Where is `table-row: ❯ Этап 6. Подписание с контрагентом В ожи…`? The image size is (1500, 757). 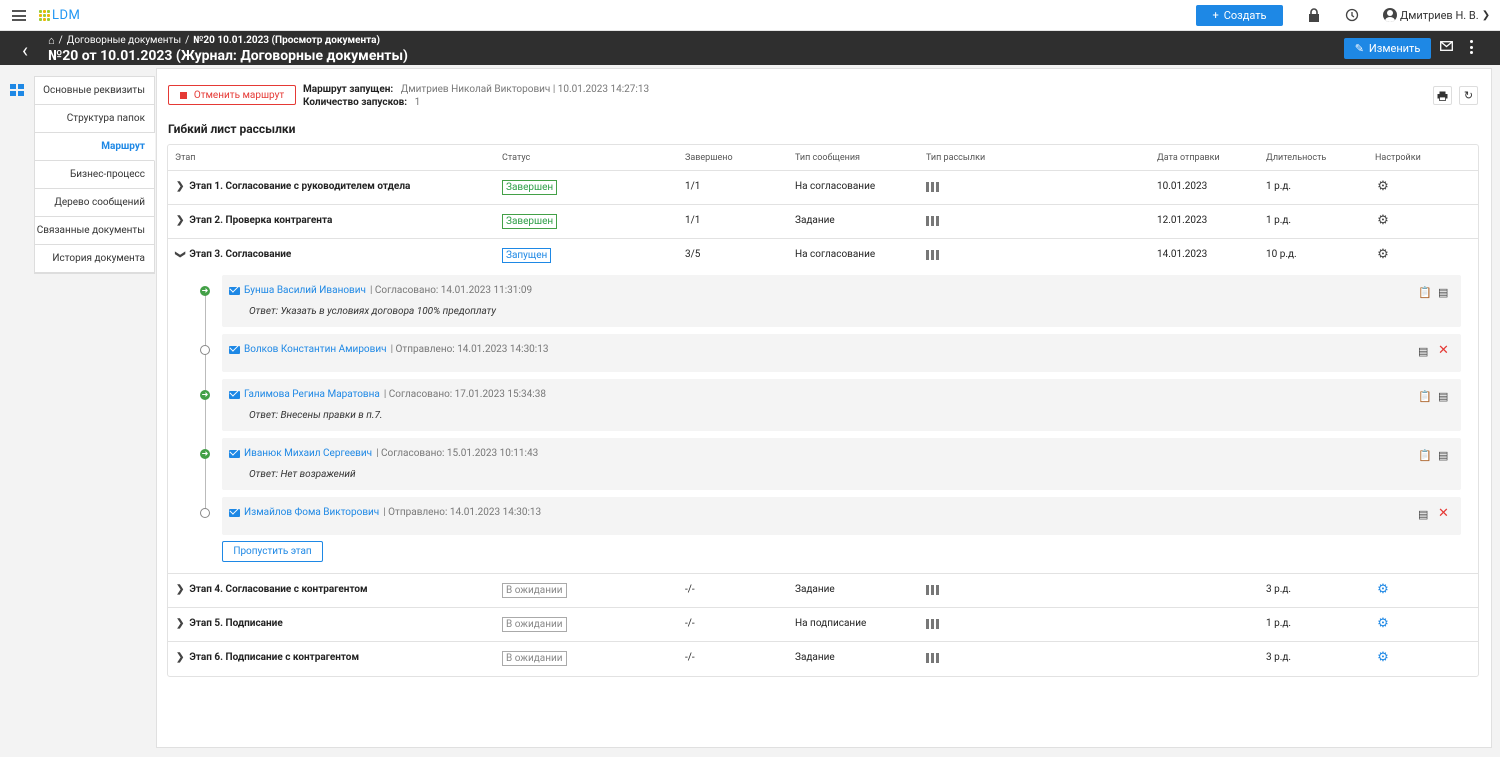
table-row: ❯ Этап 6. Подписание с контрагентом В ожи… is located at coordinates (823, 659).